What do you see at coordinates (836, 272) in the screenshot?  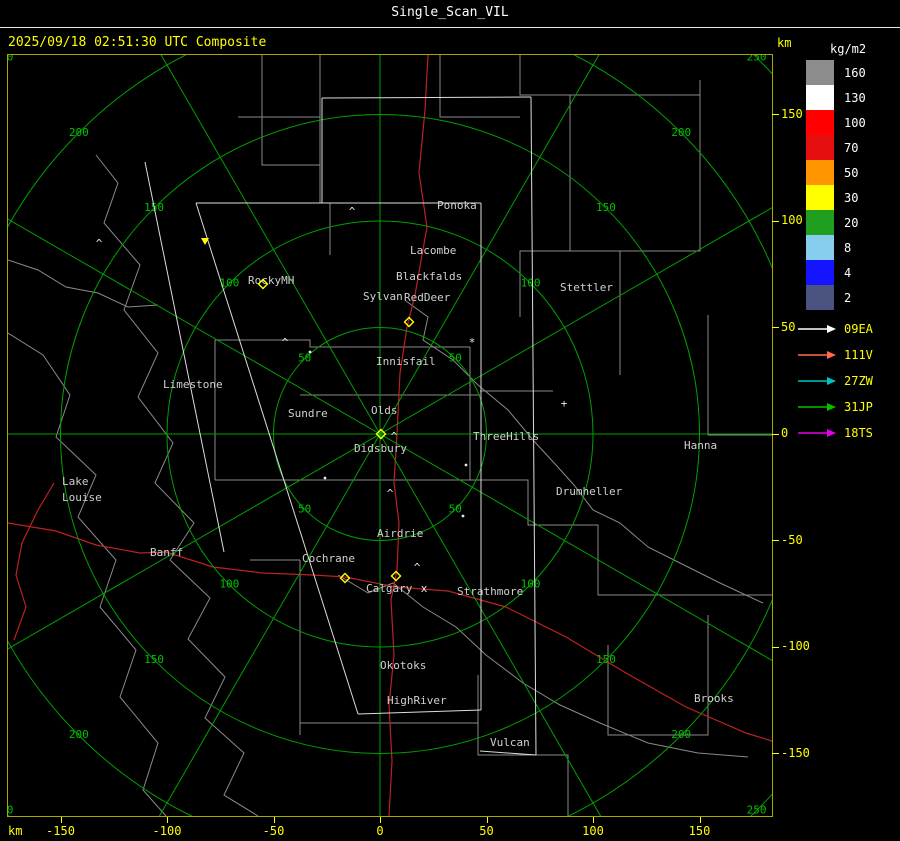 I see `color-scale-row: 4` at bounding box center [836, 272].